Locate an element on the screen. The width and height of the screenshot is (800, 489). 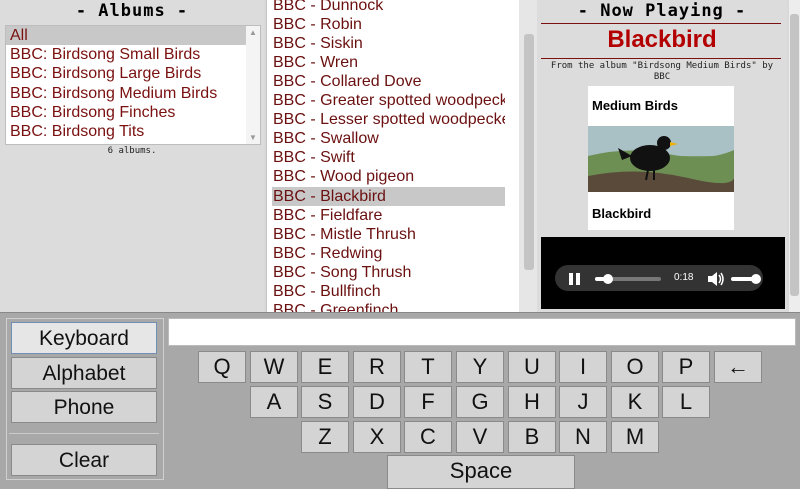
albums-header: - Albums - is located at coordinates (132, 11).